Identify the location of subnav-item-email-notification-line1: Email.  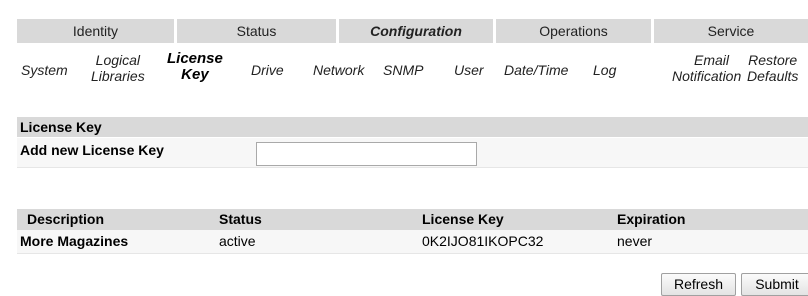
(711, 60).